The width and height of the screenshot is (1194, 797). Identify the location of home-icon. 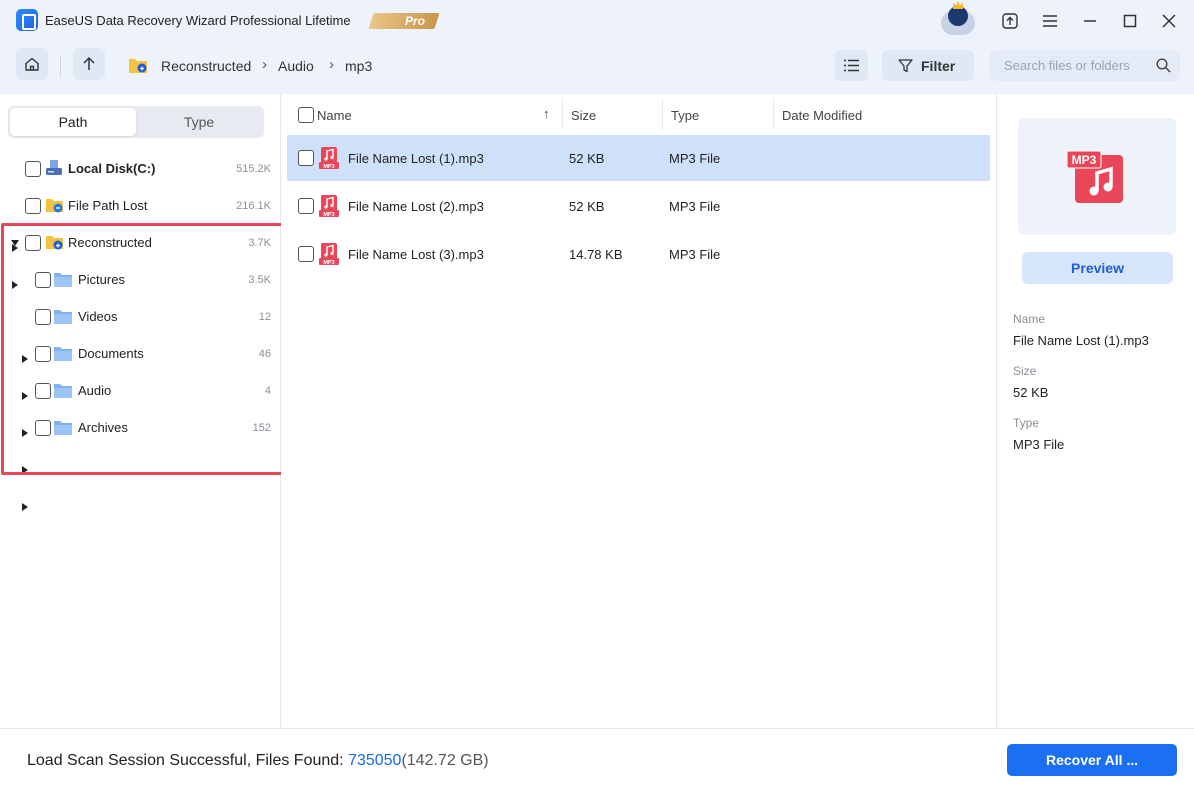
(32, 64).